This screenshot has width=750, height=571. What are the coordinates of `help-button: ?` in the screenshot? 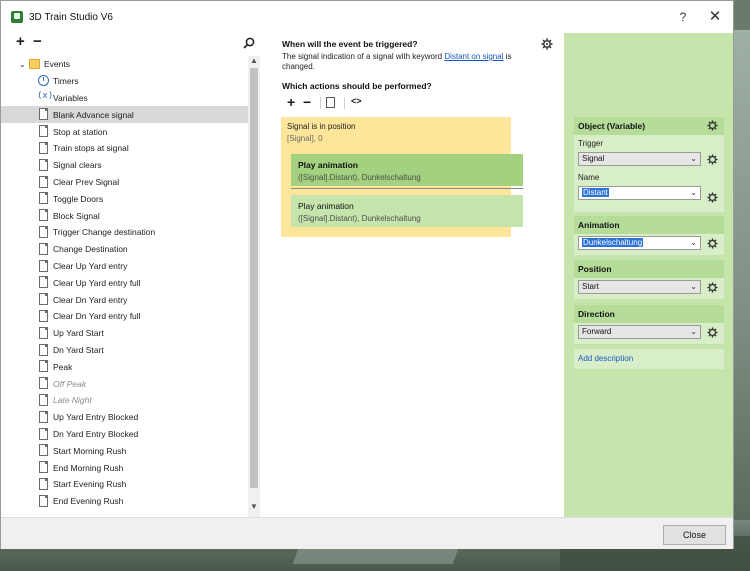 It's located at (683, 17).